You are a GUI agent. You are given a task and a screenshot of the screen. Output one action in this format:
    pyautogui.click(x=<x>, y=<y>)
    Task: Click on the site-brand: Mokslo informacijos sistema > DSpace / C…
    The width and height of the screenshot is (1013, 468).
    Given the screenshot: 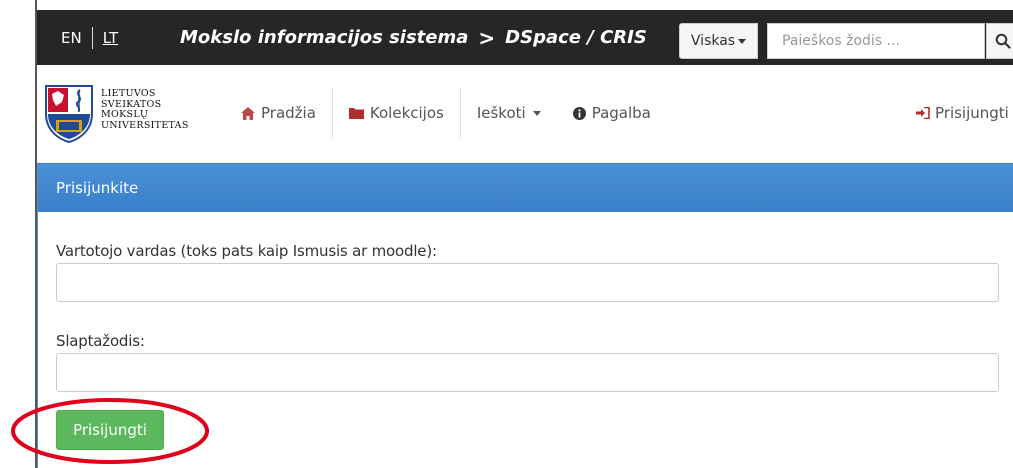 What is the action you would take?
    pyautogui.click(x=413, y=37)
    